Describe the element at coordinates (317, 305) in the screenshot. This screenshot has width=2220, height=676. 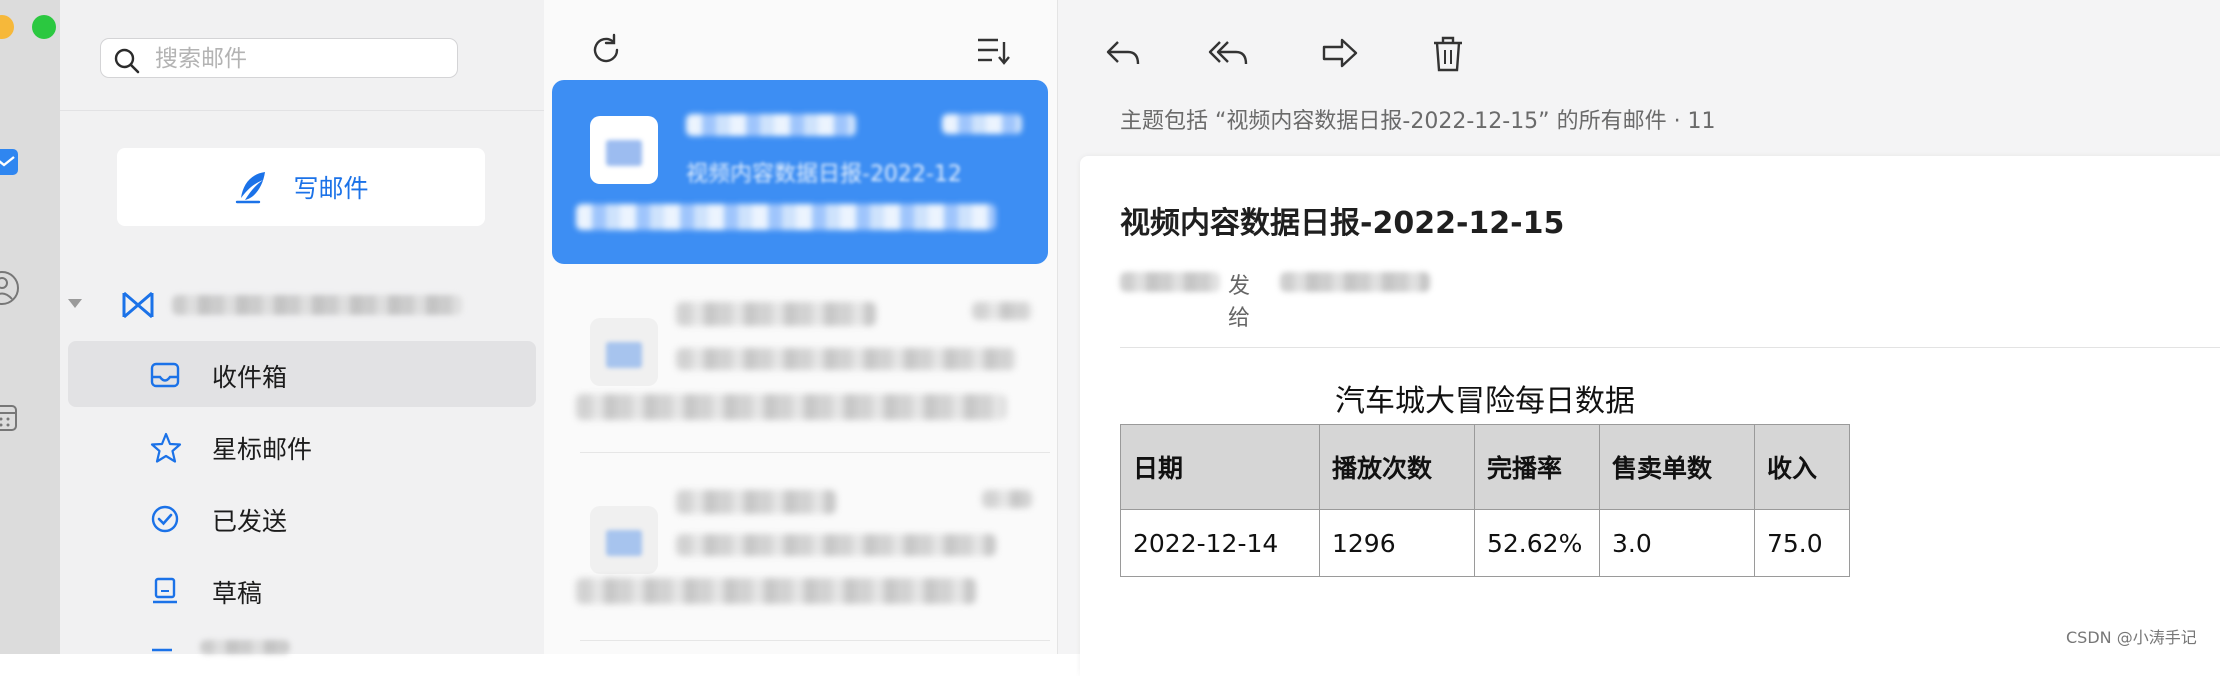
I see `account-name-redacted` at that location.